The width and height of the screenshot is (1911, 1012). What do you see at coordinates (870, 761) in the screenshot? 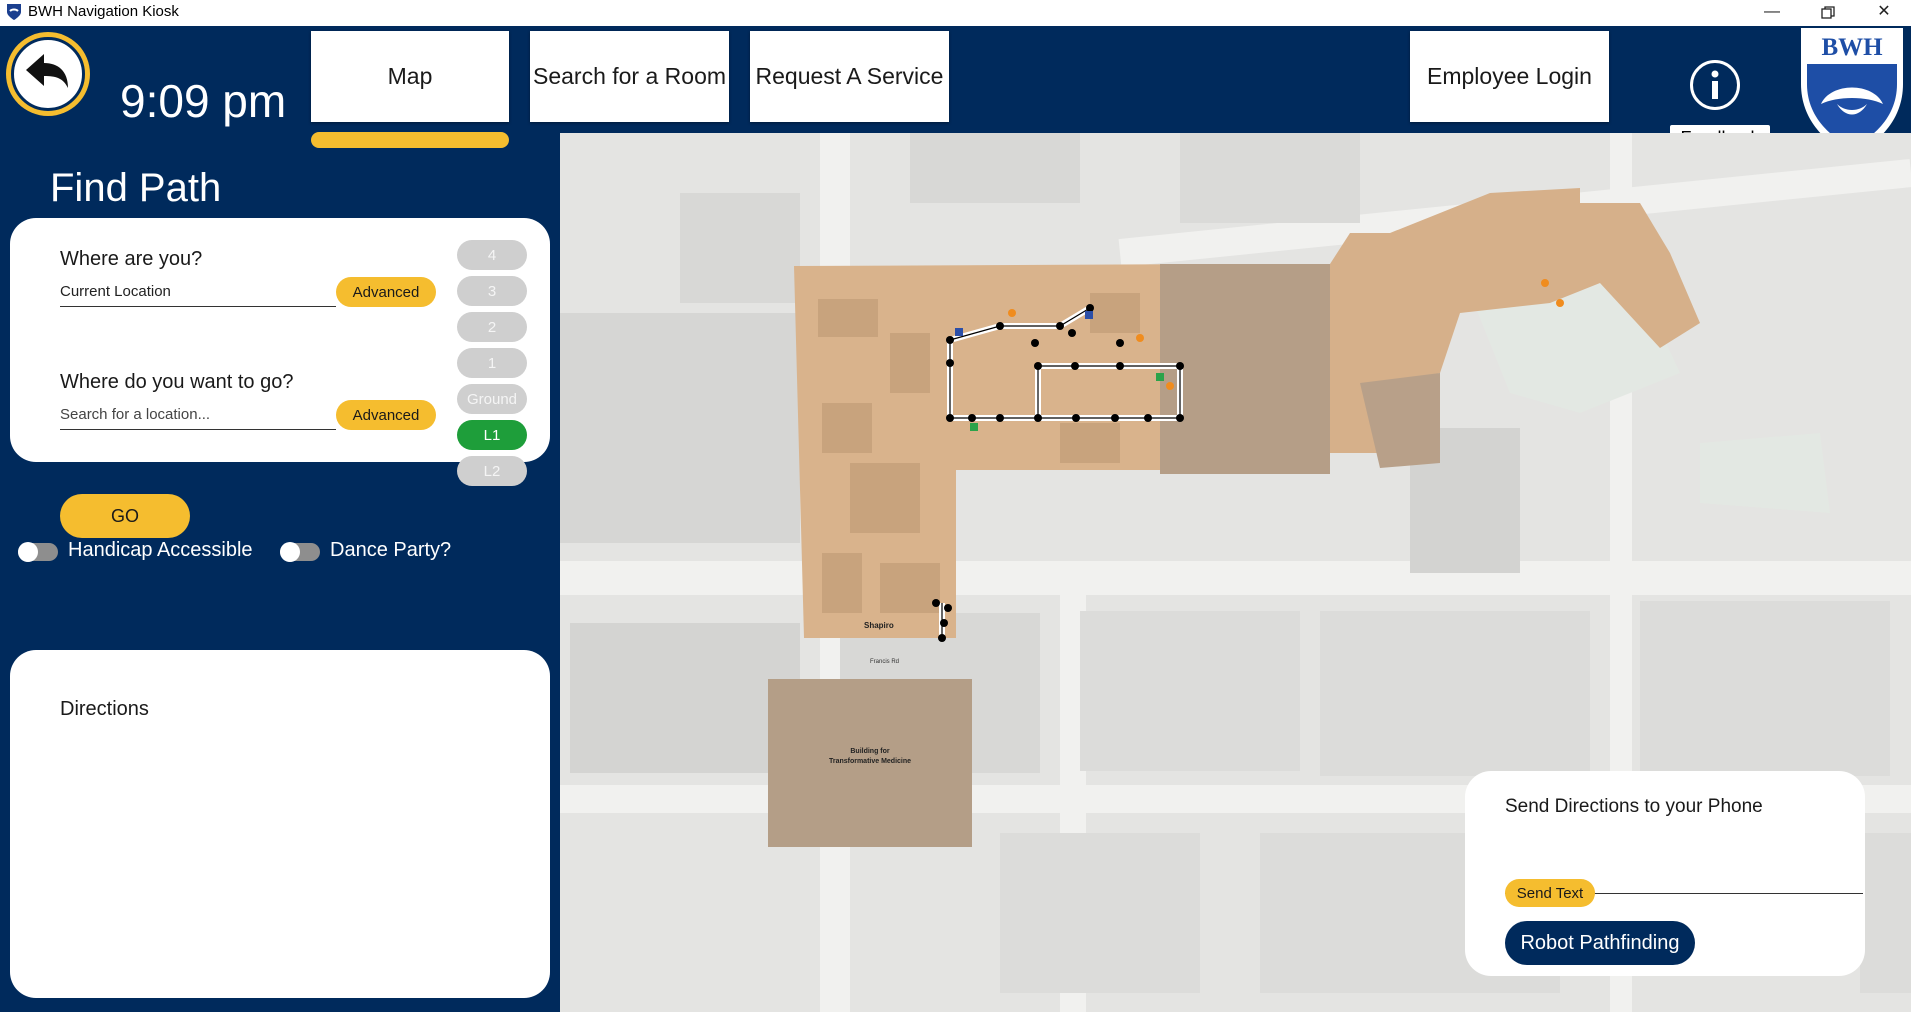
I see `map-label-btm-2: Transformative Medicine` at bounding box center [870, 761].